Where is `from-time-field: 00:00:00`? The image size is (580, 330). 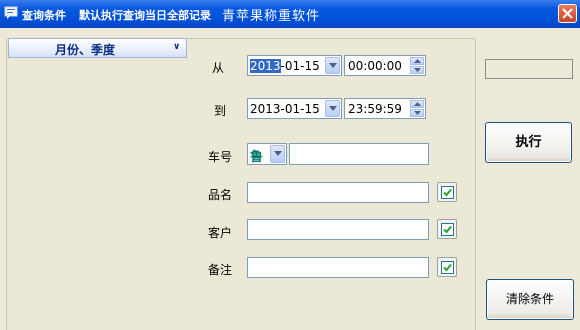
from-time-field: 00:00:00 is located at coordinates (385, 65).